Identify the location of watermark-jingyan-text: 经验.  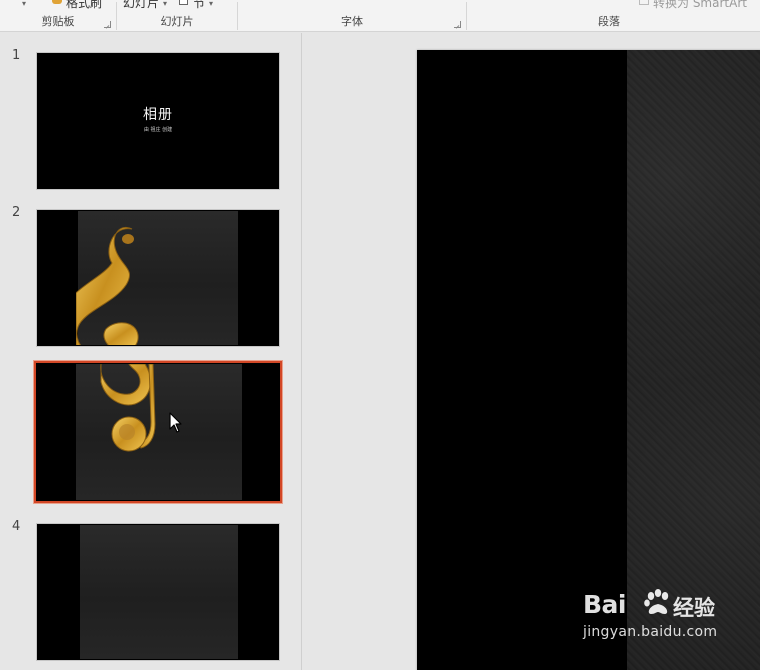
(694, 608).